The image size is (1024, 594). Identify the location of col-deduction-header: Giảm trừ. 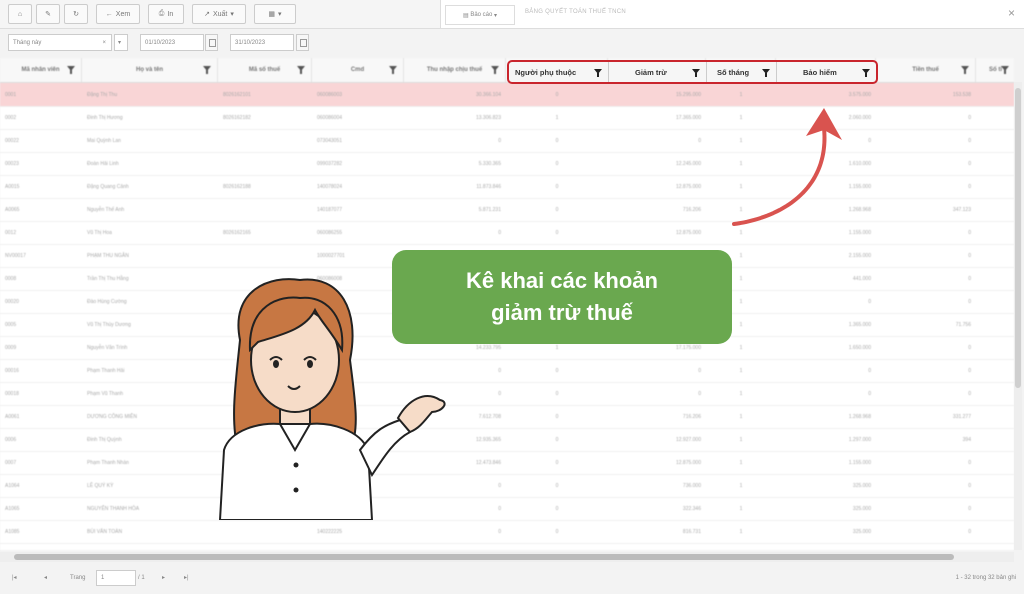
(658, 72).